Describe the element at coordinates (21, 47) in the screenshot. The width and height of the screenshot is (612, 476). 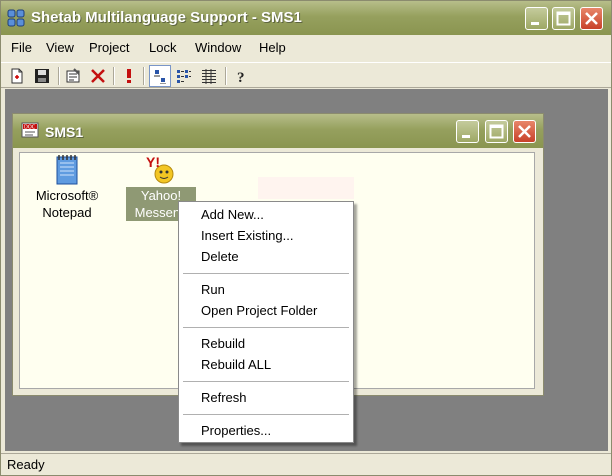
I see `menu-file: File` at that location.